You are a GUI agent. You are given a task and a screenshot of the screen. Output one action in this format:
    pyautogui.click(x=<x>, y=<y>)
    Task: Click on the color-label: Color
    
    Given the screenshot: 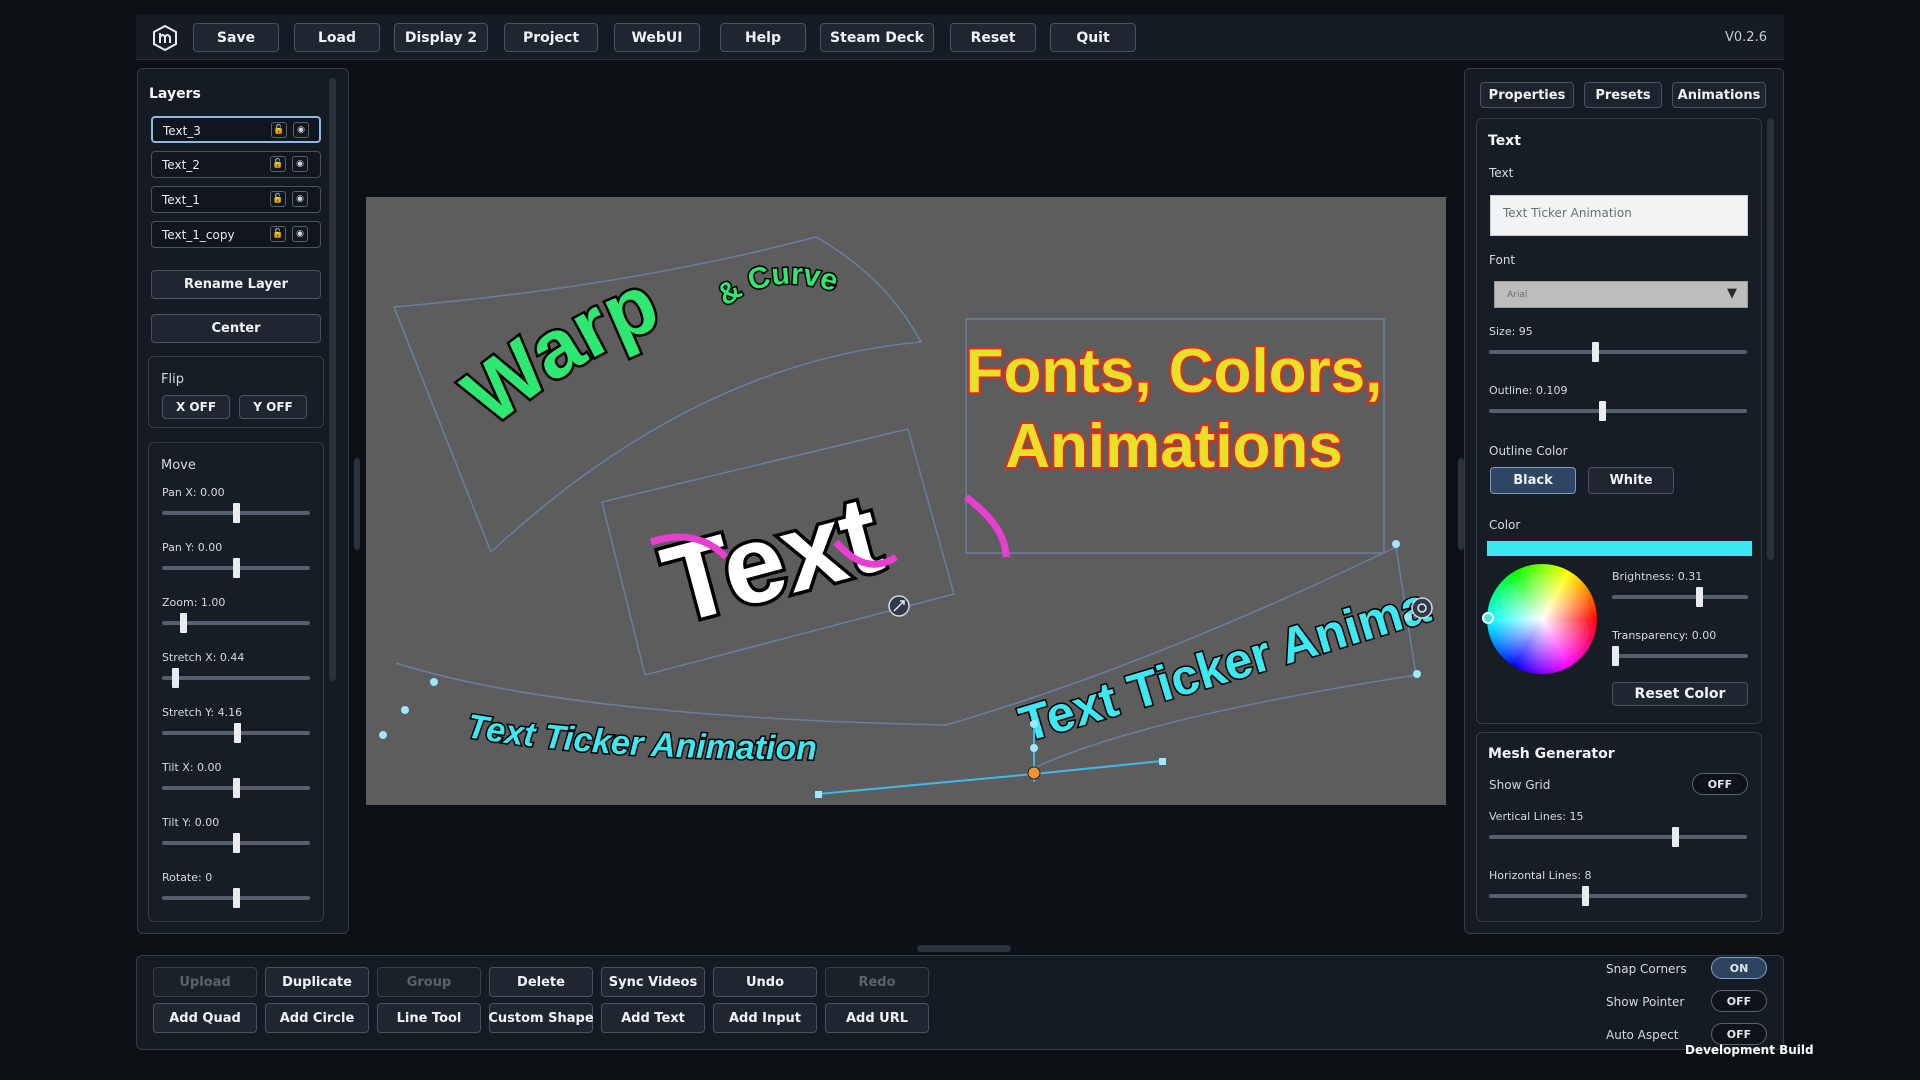 What is the action you would take?
    pyautogui.click(x=1505, y=525)
    